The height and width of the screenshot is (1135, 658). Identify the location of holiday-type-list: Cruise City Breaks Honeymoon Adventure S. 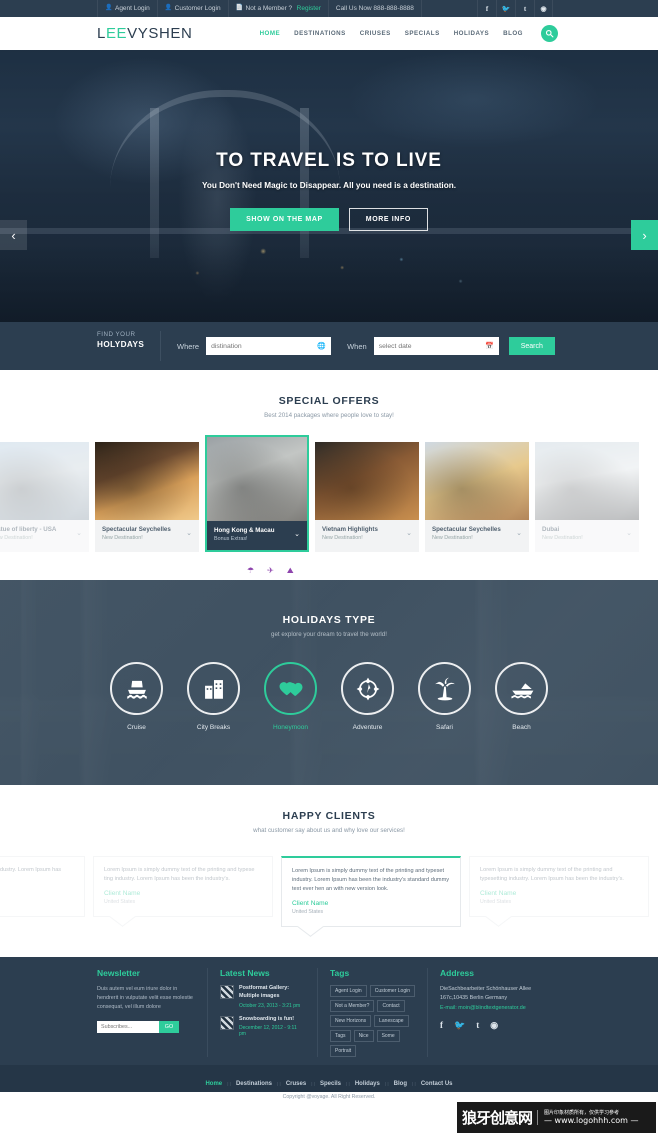
(329, 696).